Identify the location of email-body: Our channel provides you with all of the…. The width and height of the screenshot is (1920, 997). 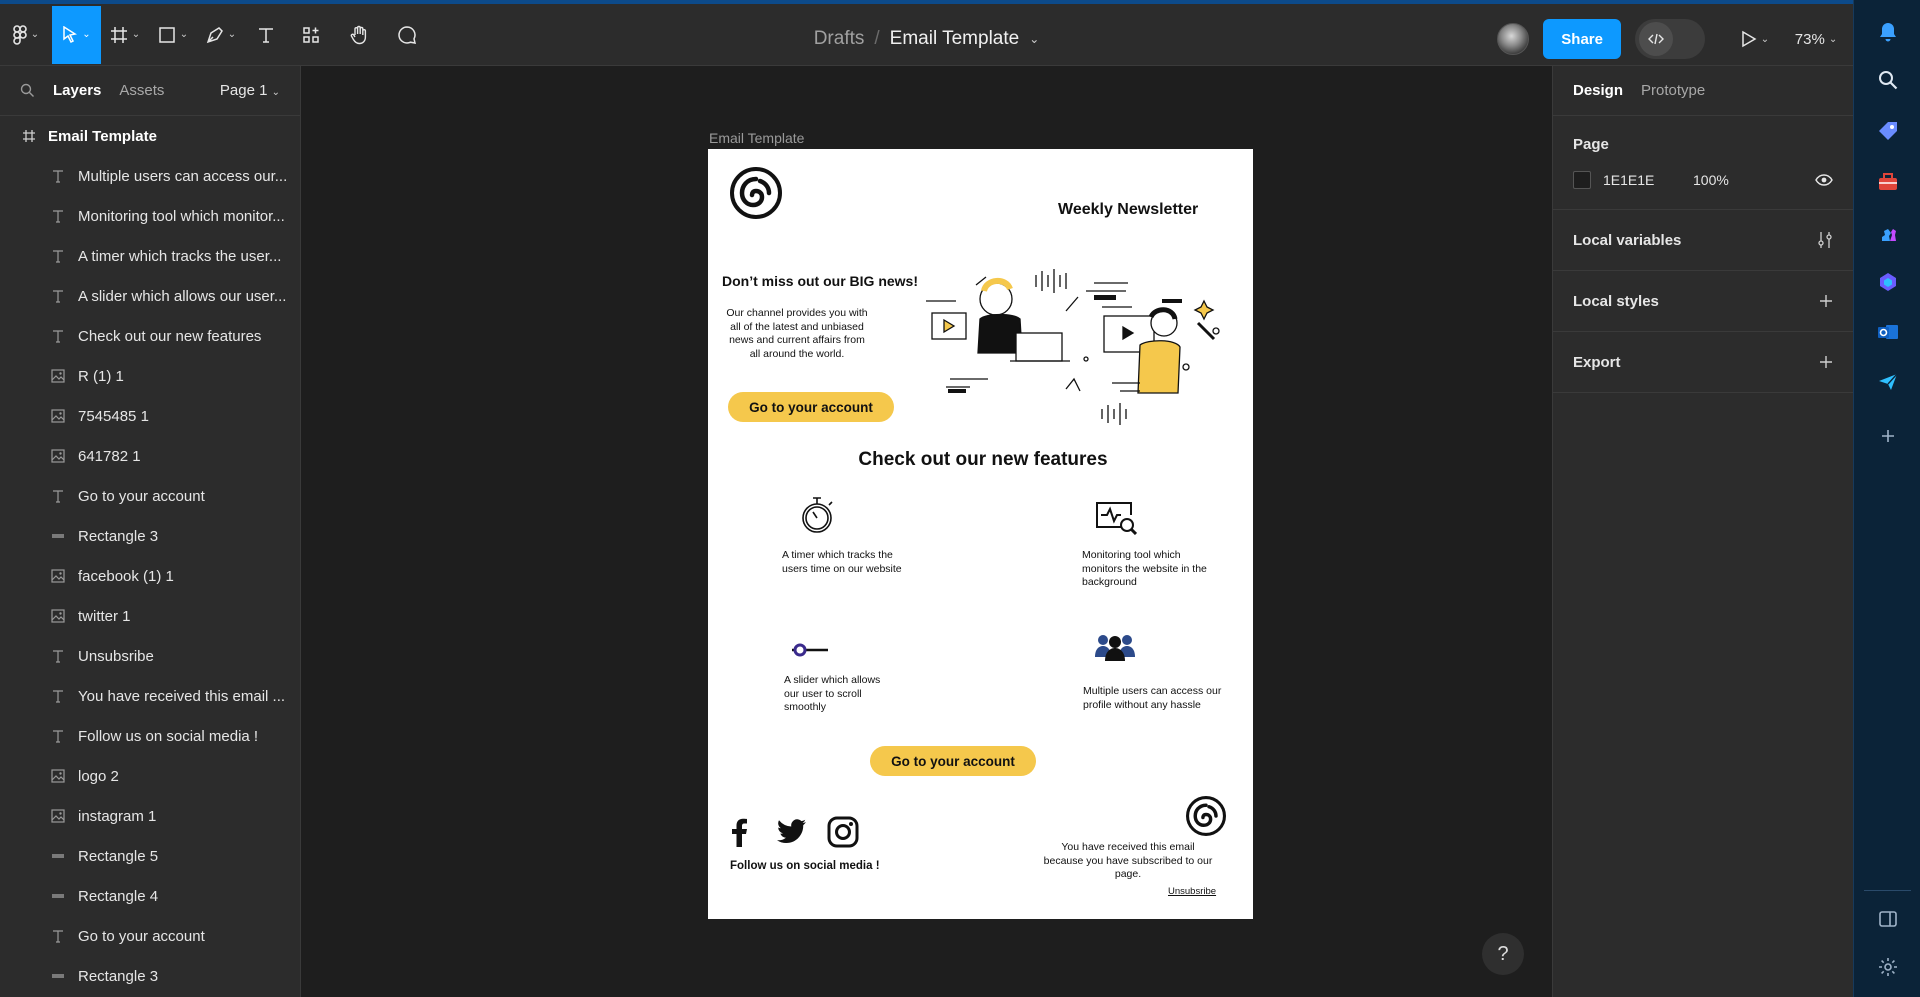
(797, 333).